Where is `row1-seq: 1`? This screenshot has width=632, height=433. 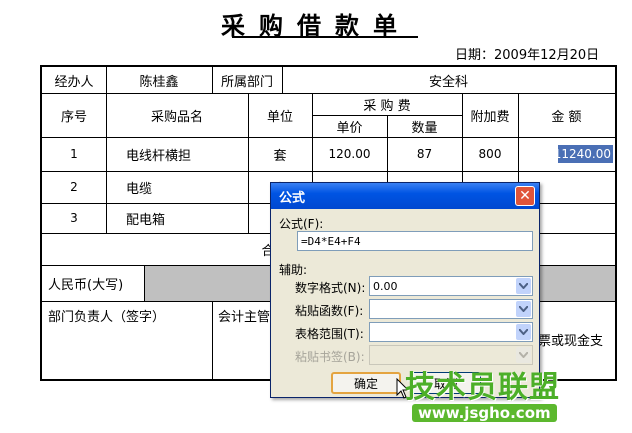 row1-seq: 1 is located at coordinates (74, 154).